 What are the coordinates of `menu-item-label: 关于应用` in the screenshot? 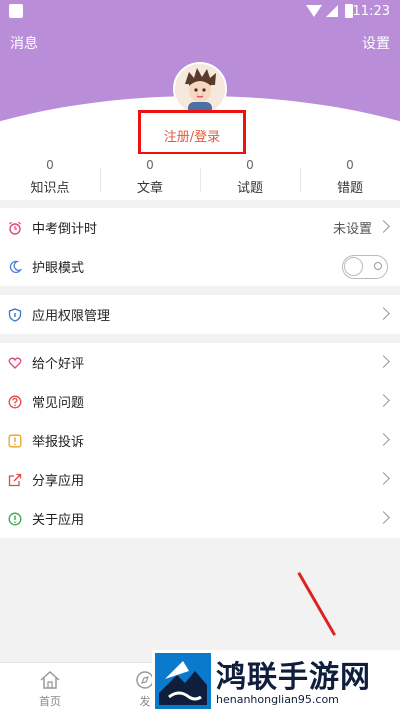 It's located at (58, 520).